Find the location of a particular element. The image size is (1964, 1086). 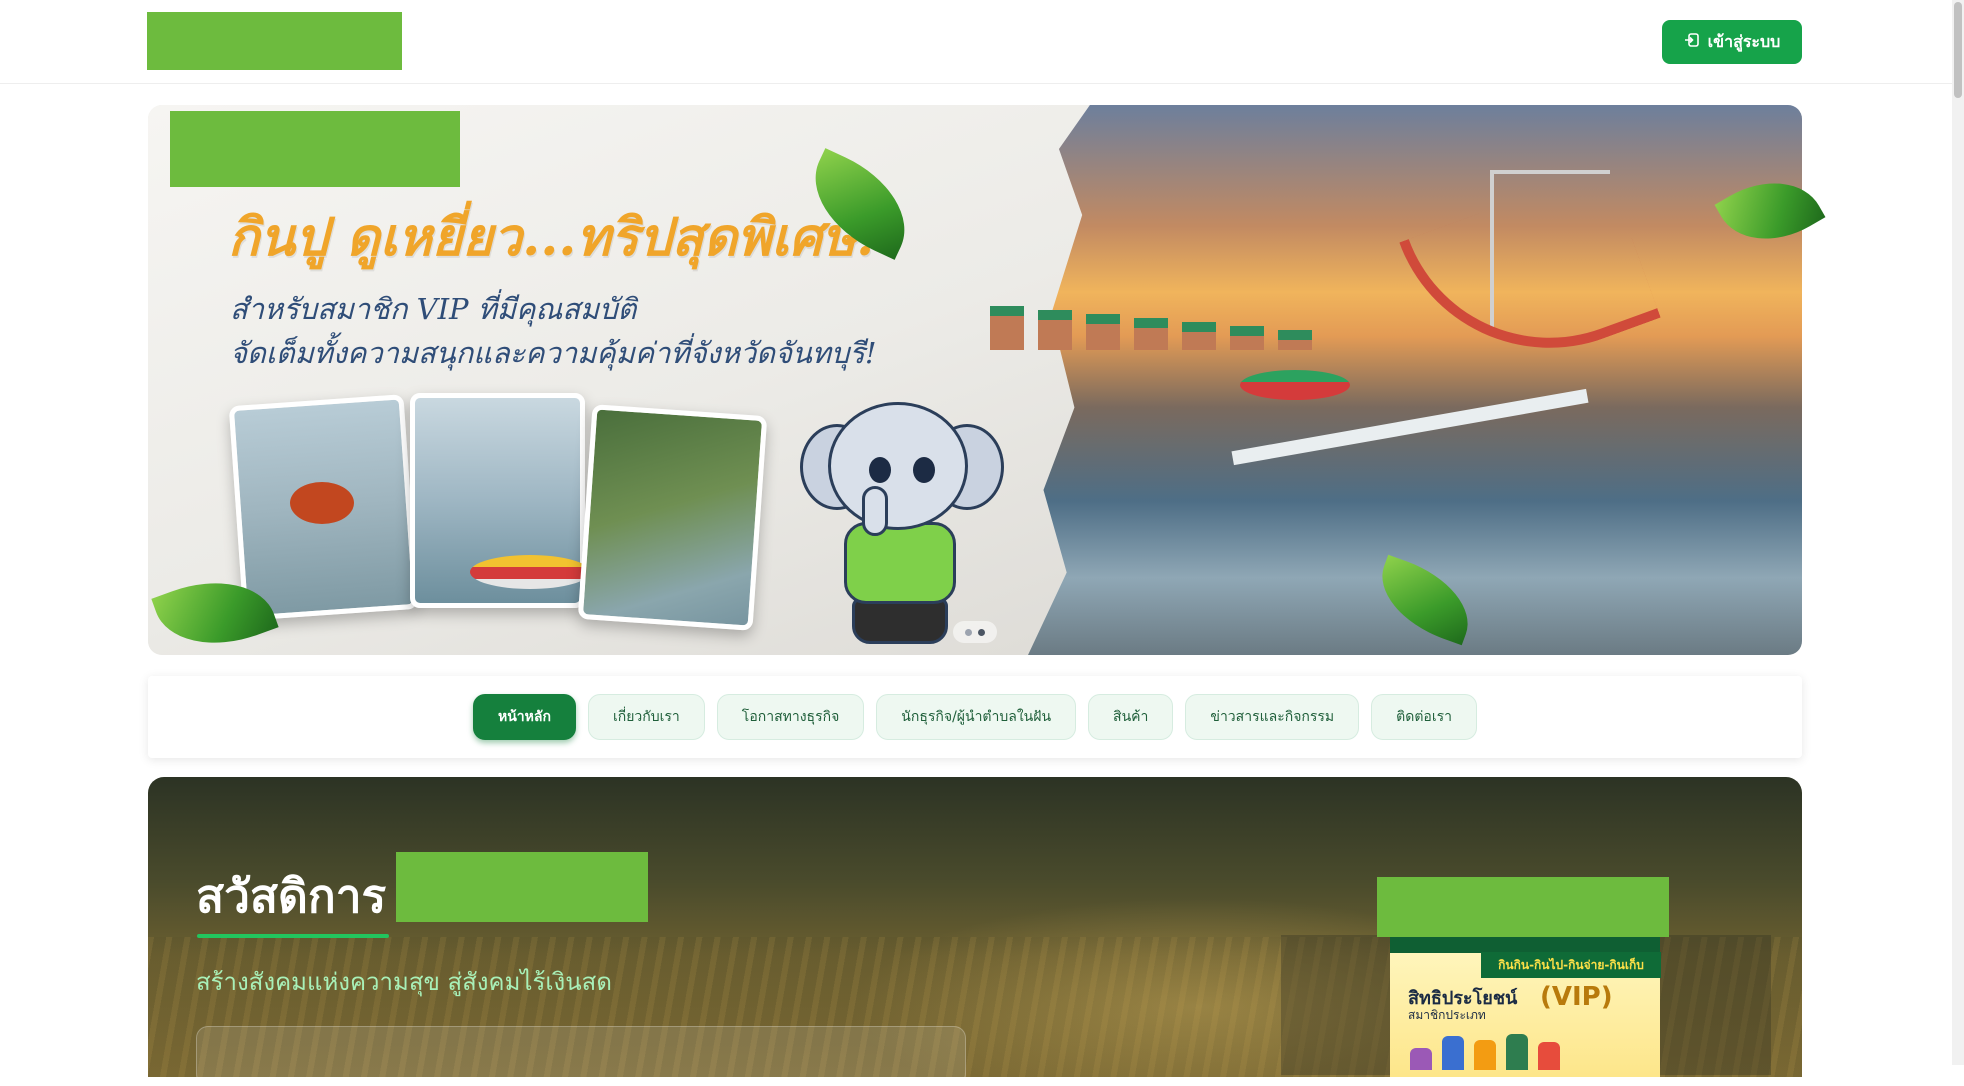

login-icon is located at coordinates (1692, 42).